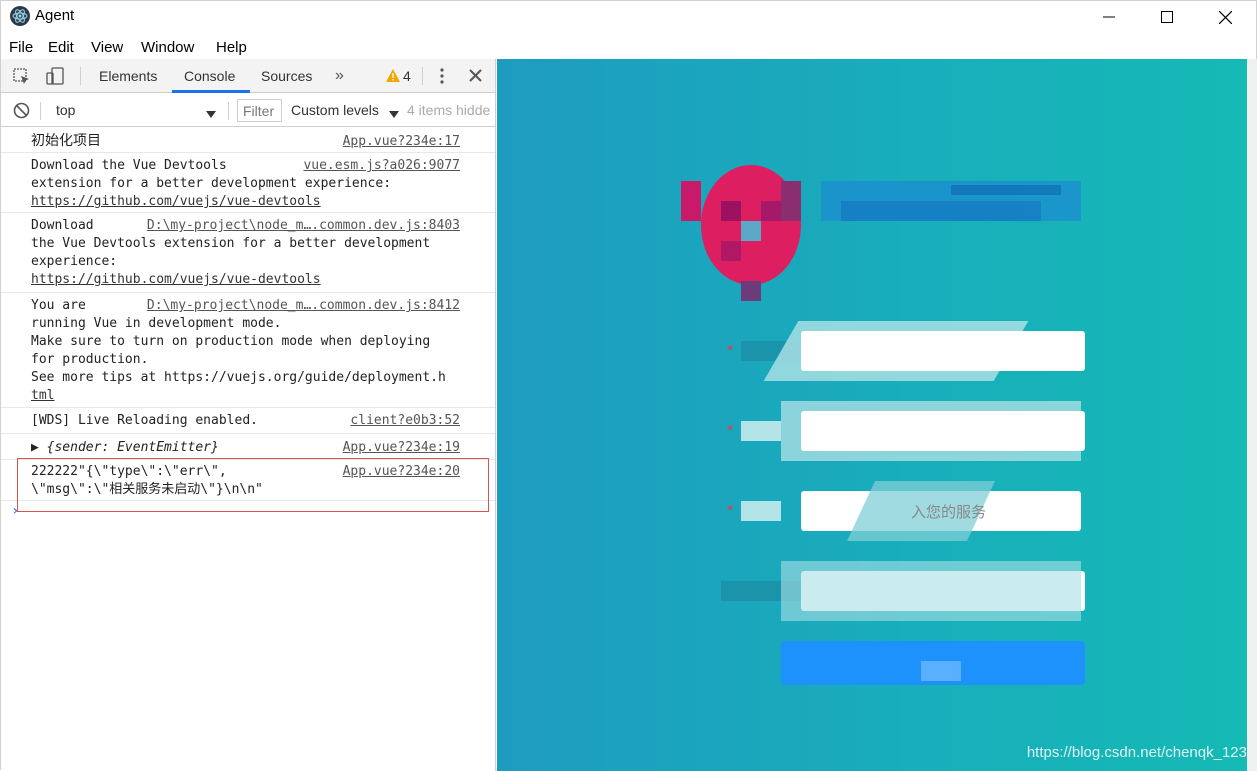 This screenshot has width=1257, height=771. What do you see at coordinates (303, 226) in the screenshot?
I see `source-link: D:\my-project\node_m….common.dev.js:8403` at bounding box center [303, 226].